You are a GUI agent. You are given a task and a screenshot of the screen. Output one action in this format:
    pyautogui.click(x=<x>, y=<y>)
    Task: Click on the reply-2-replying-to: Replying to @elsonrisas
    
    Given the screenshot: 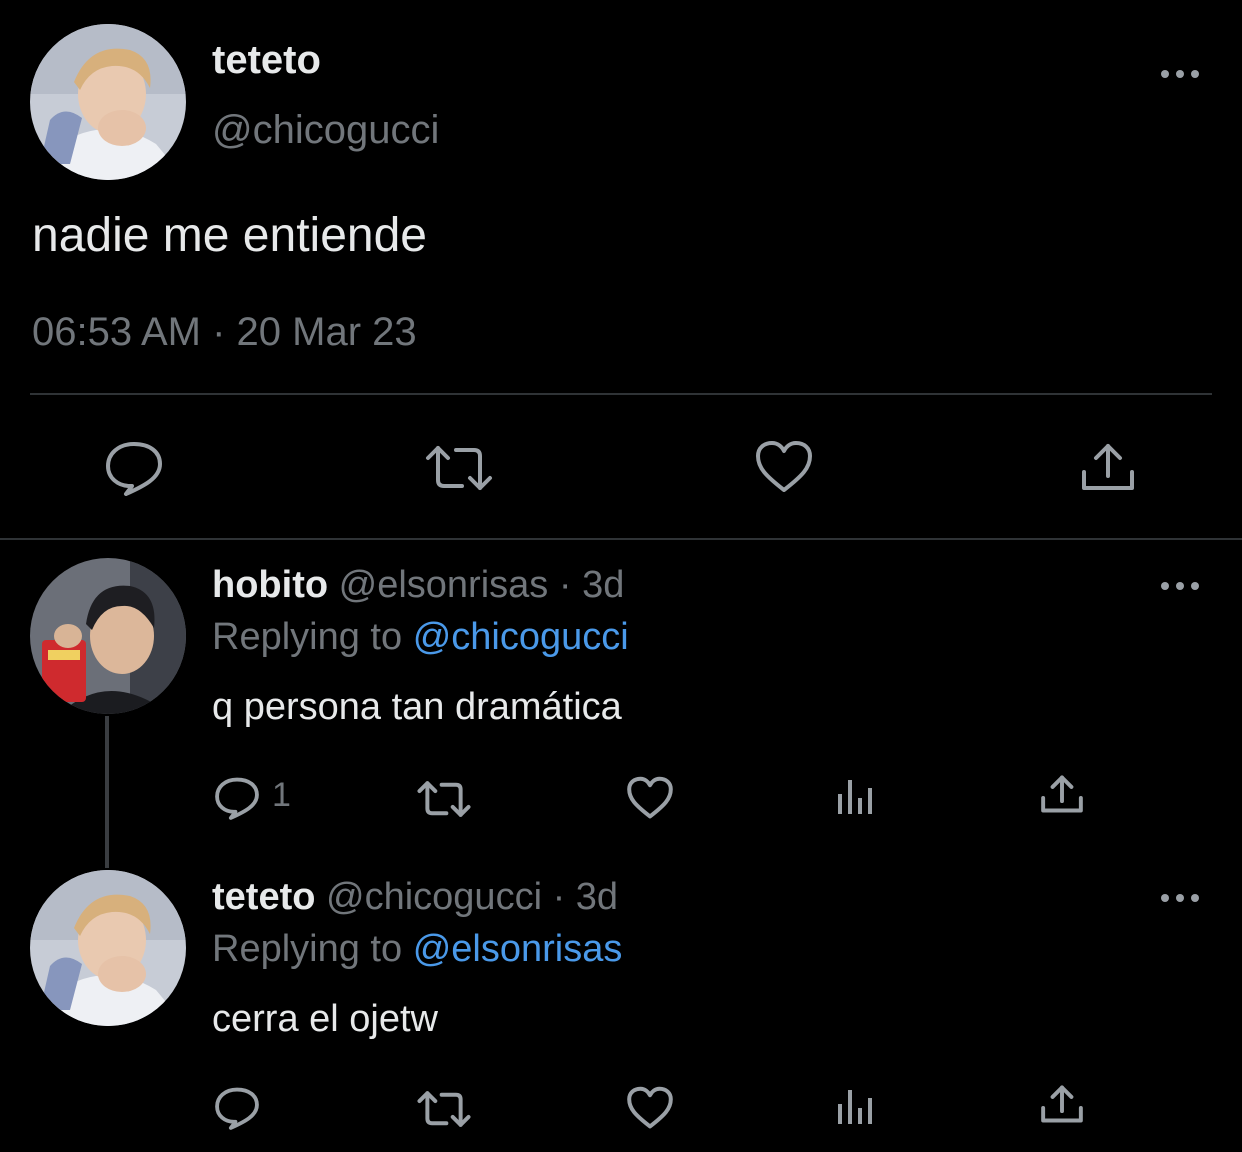 What is the action you would take?
    pyautogui.click(x=417, y=949)
    